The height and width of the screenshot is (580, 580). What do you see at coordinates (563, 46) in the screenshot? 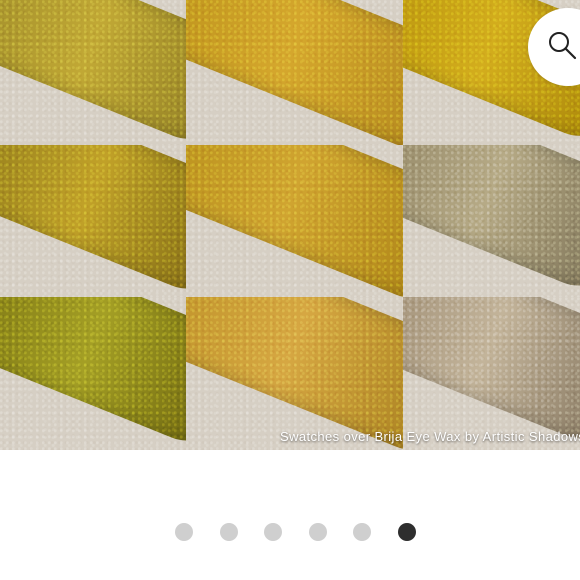
I see `search-icon` at bounding box center [563, 46].